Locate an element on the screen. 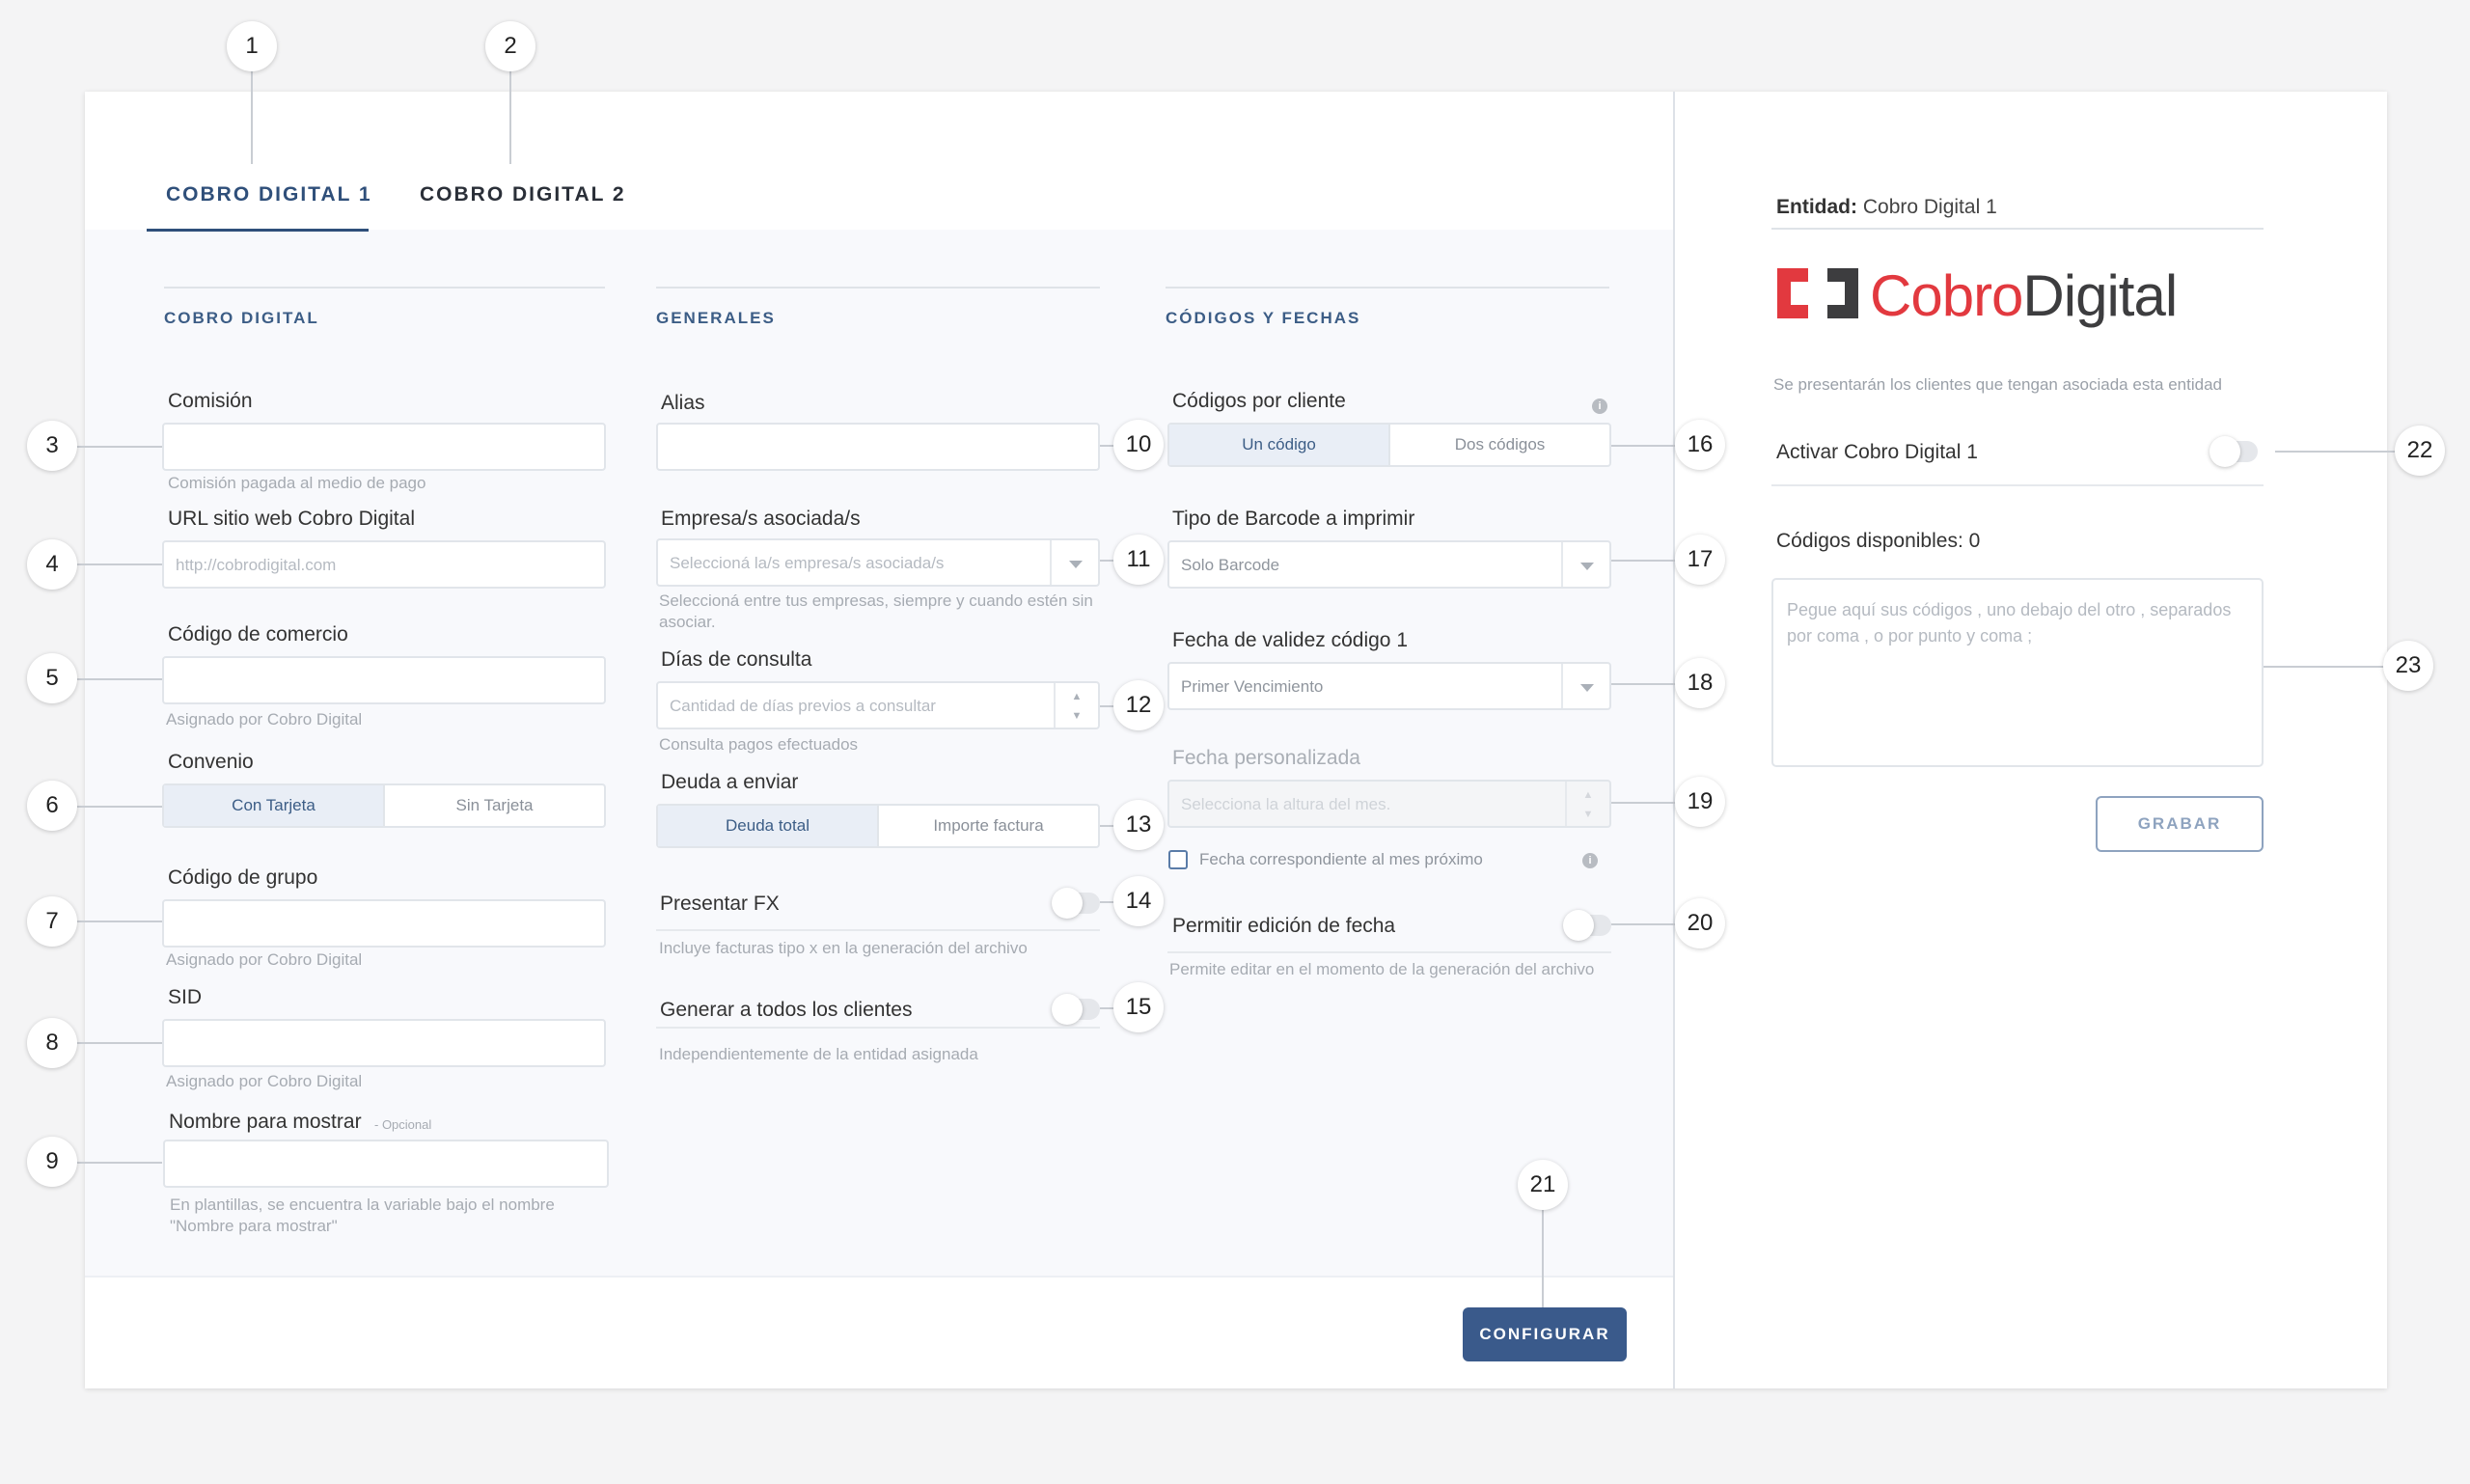 This screenshot has height=1484, width=2470. convenio-label: Convenio is located at coordinates (211, 762).